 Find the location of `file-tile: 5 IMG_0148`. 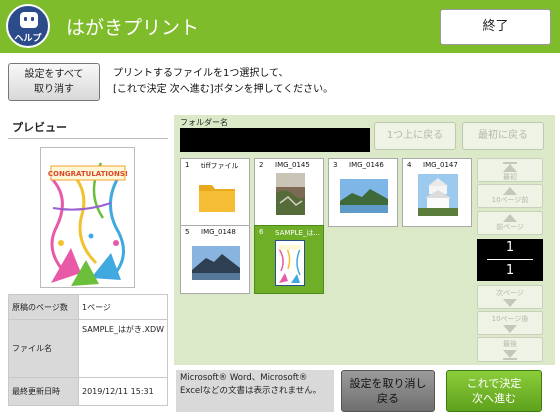

file-tile: 5 IMG_0148 is located at coordinates (215, 259).